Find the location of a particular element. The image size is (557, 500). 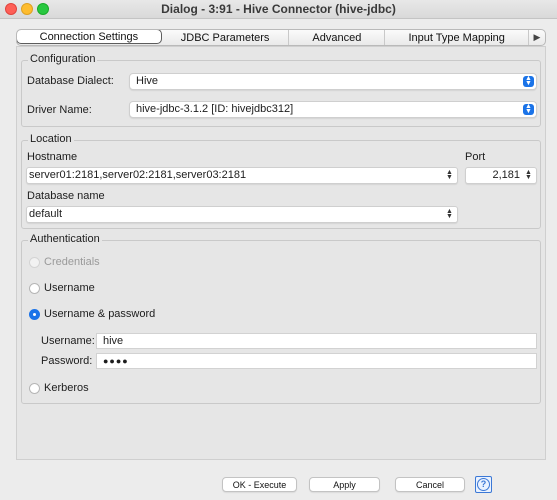

driver-name-select: hive-jdbc-3.1.2 [ID: hivejdbc312] ▲ ▼ is located at coordinates (333, 109).